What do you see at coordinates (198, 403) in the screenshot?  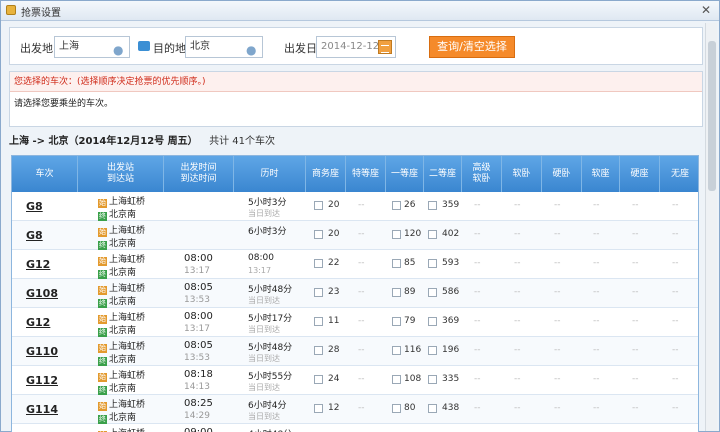 I see `departure-time: 08:25` at bounding box center [198, 403].